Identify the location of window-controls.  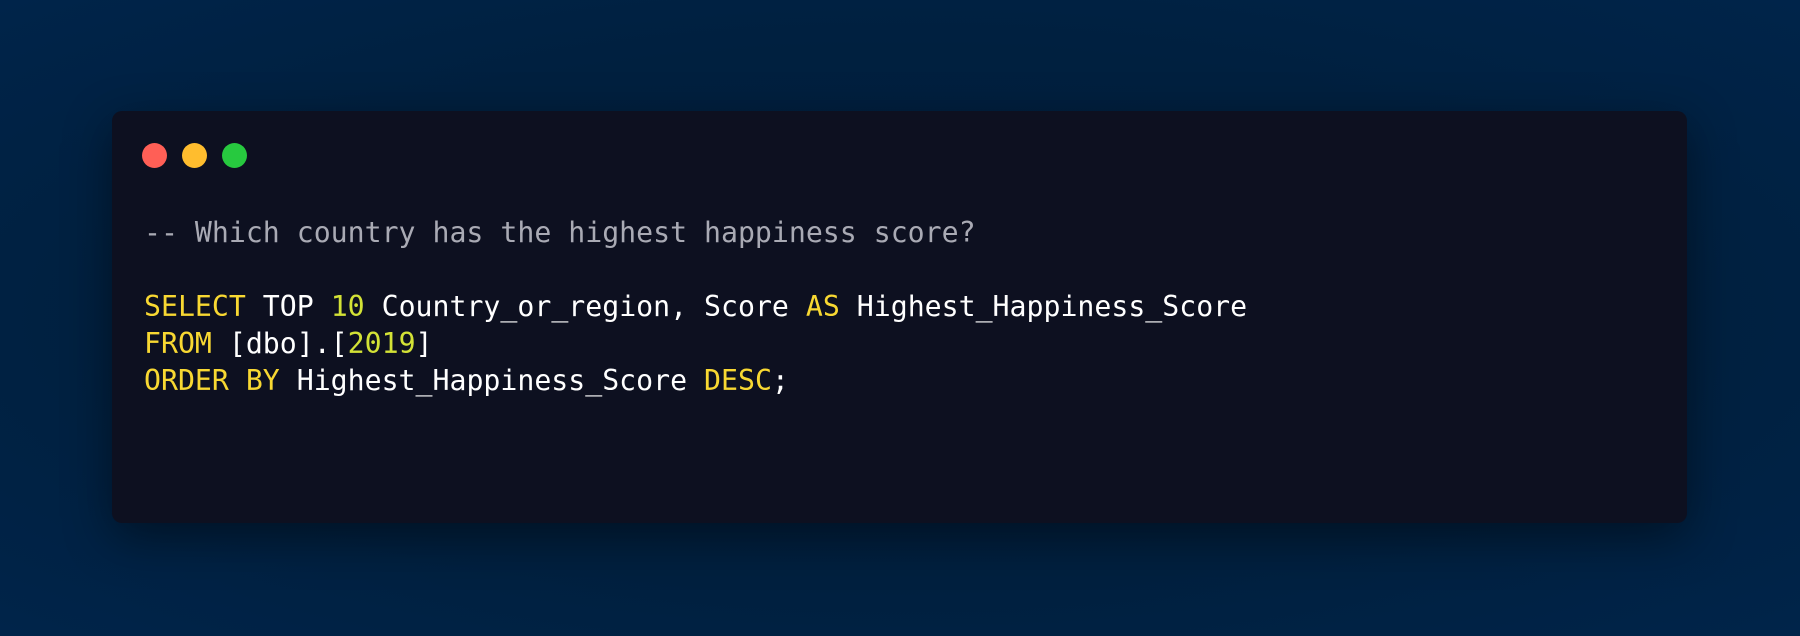
(194, 155).